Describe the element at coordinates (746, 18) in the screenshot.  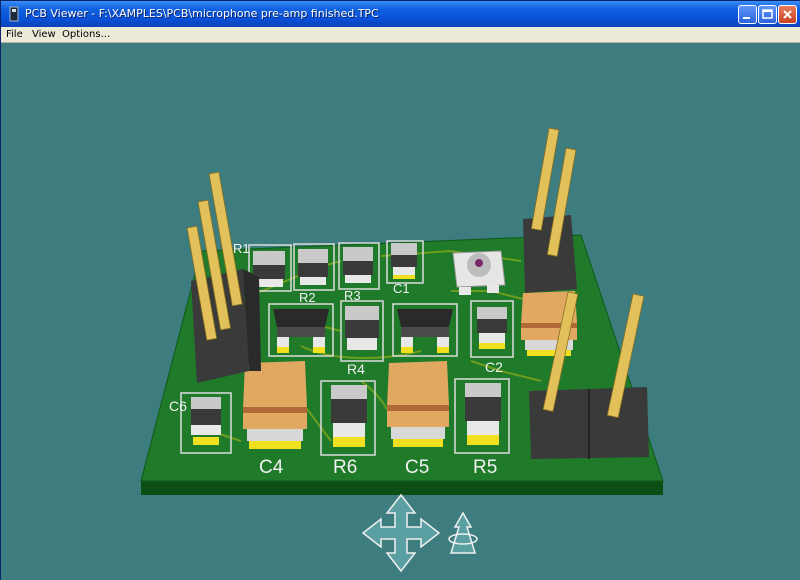
I see `minimize-icon` at that location.